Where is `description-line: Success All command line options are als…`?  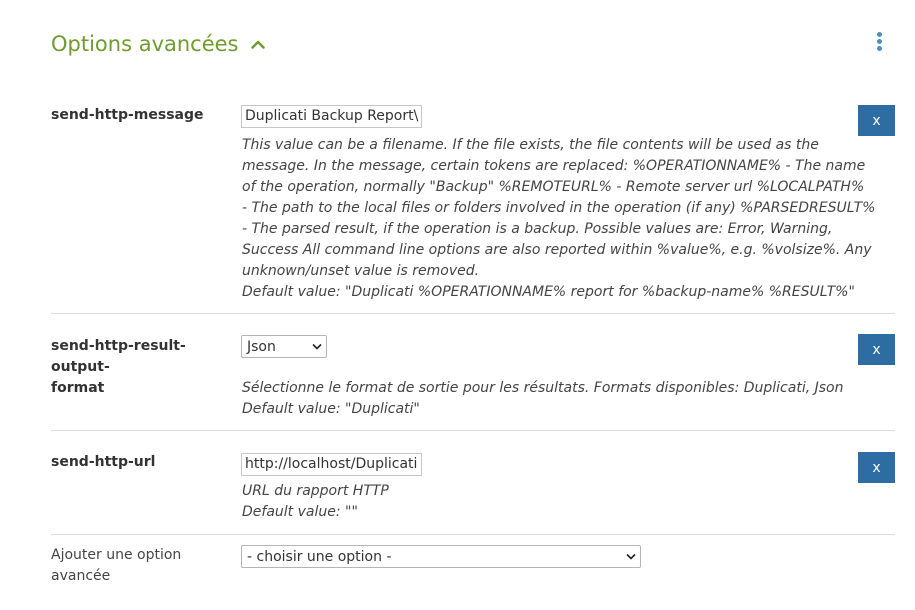
description-line: Success All command line options are als… is located at coordinates (557, 250).